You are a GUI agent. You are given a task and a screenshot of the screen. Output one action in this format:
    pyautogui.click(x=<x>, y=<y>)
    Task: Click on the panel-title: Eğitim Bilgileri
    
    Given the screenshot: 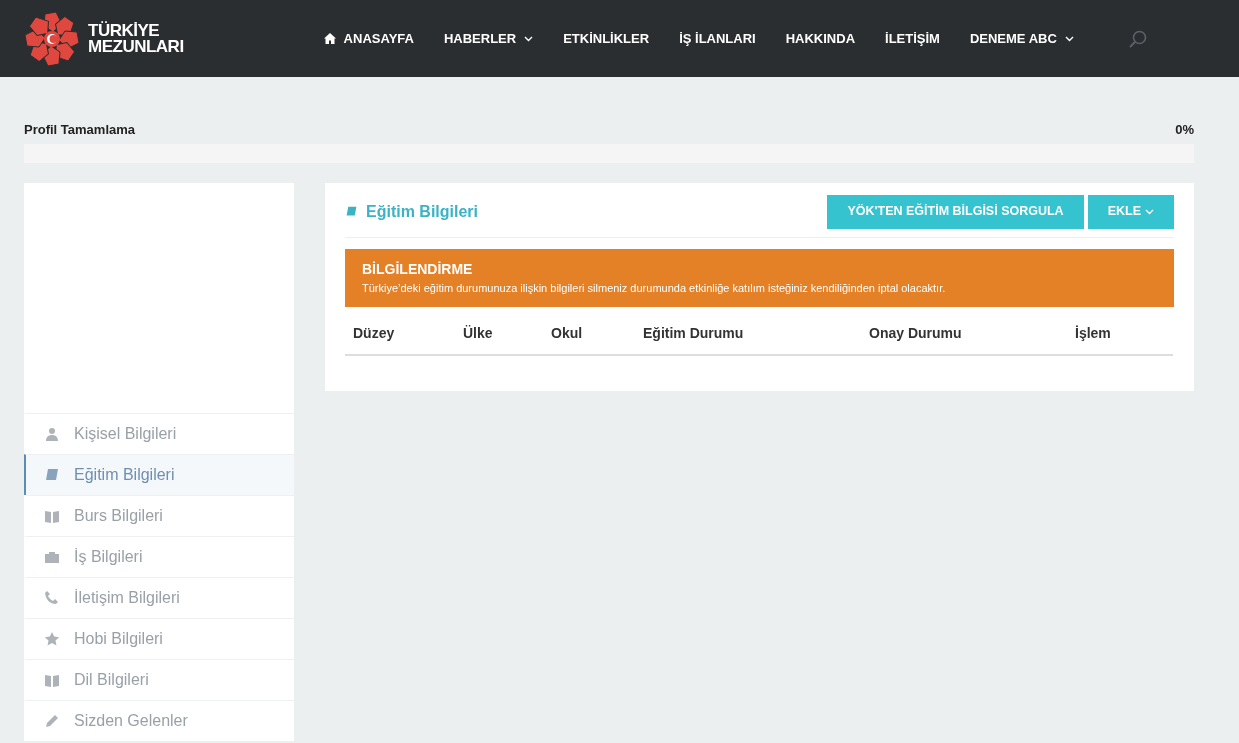 What is the action you would take?
    pyautogui.click(x=422, y=211)
    